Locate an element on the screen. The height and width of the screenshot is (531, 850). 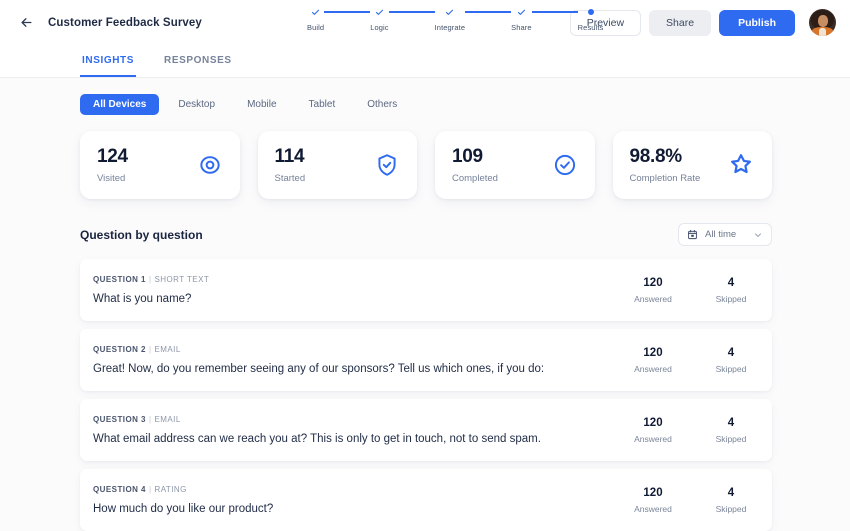
step-share: Share is located at coordinates (521, 19).